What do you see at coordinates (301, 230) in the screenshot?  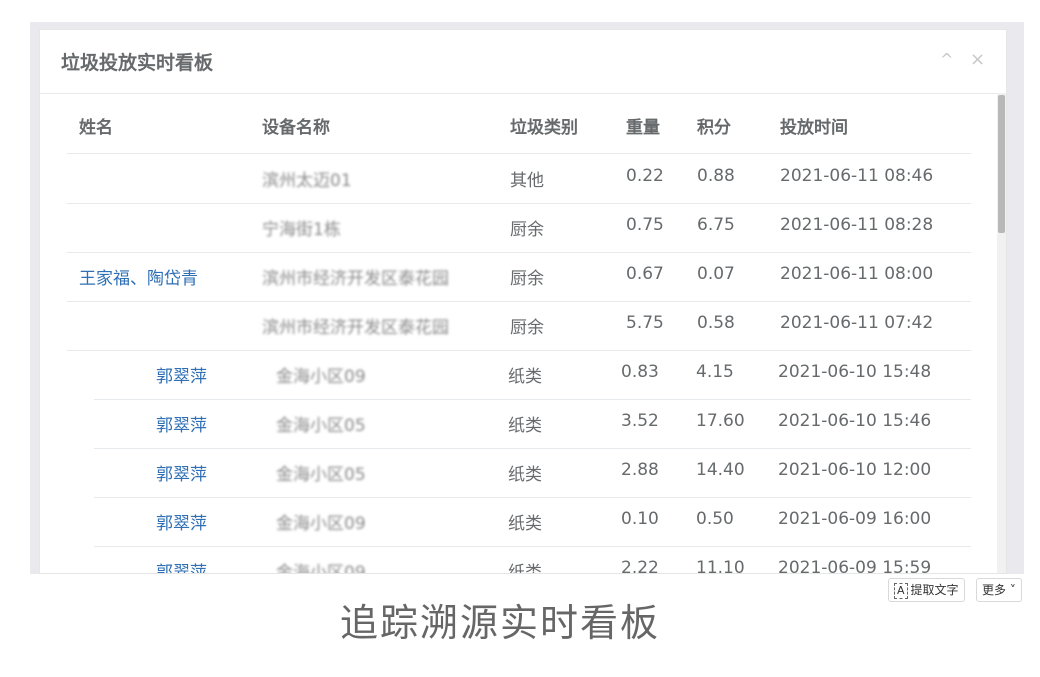 I see `row-device: 宁海街1栋` at bounding box center [301, 230].